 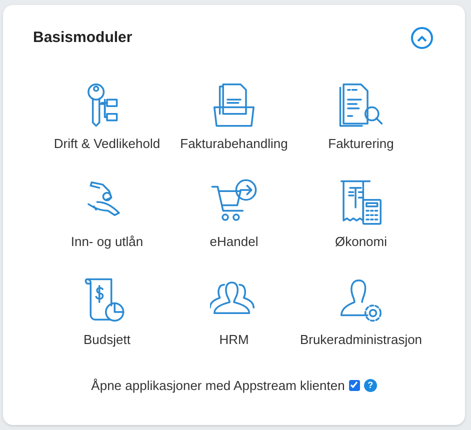 What do you see at coordinates (234, 216) in the screenshot?
I see `module-tile: eHandel` at bounding box center [234, 216].